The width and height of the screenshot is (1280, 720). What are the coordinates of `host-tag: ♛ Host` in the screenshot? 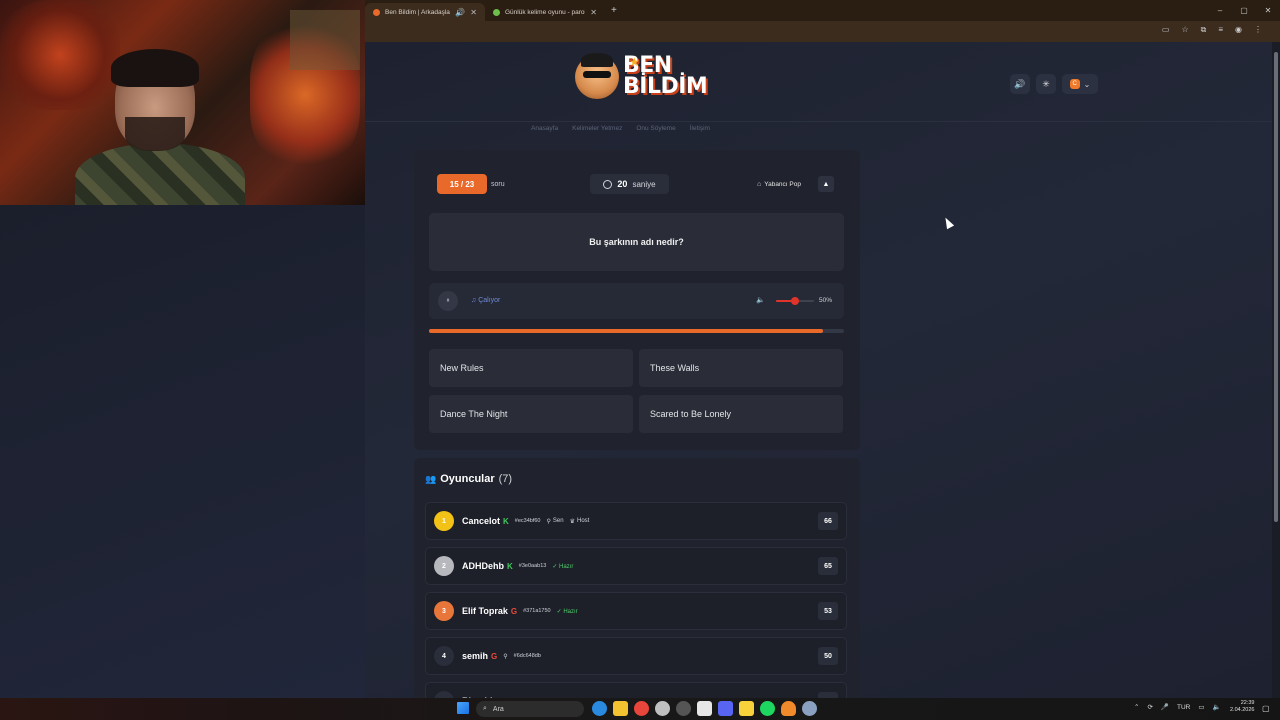 It's located at (579, 521).